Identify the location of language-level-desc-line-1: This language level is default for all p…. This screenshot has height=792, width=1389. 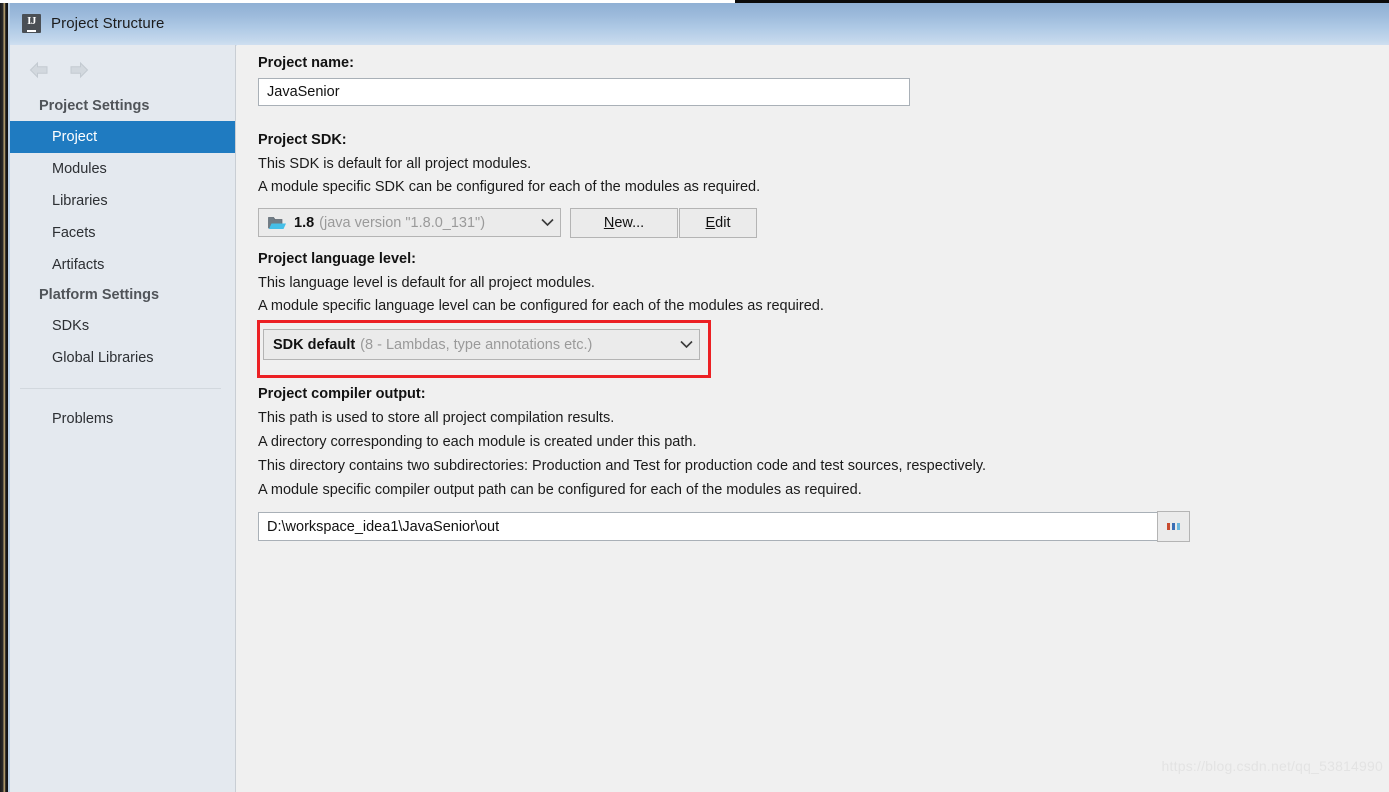
(426, 283).